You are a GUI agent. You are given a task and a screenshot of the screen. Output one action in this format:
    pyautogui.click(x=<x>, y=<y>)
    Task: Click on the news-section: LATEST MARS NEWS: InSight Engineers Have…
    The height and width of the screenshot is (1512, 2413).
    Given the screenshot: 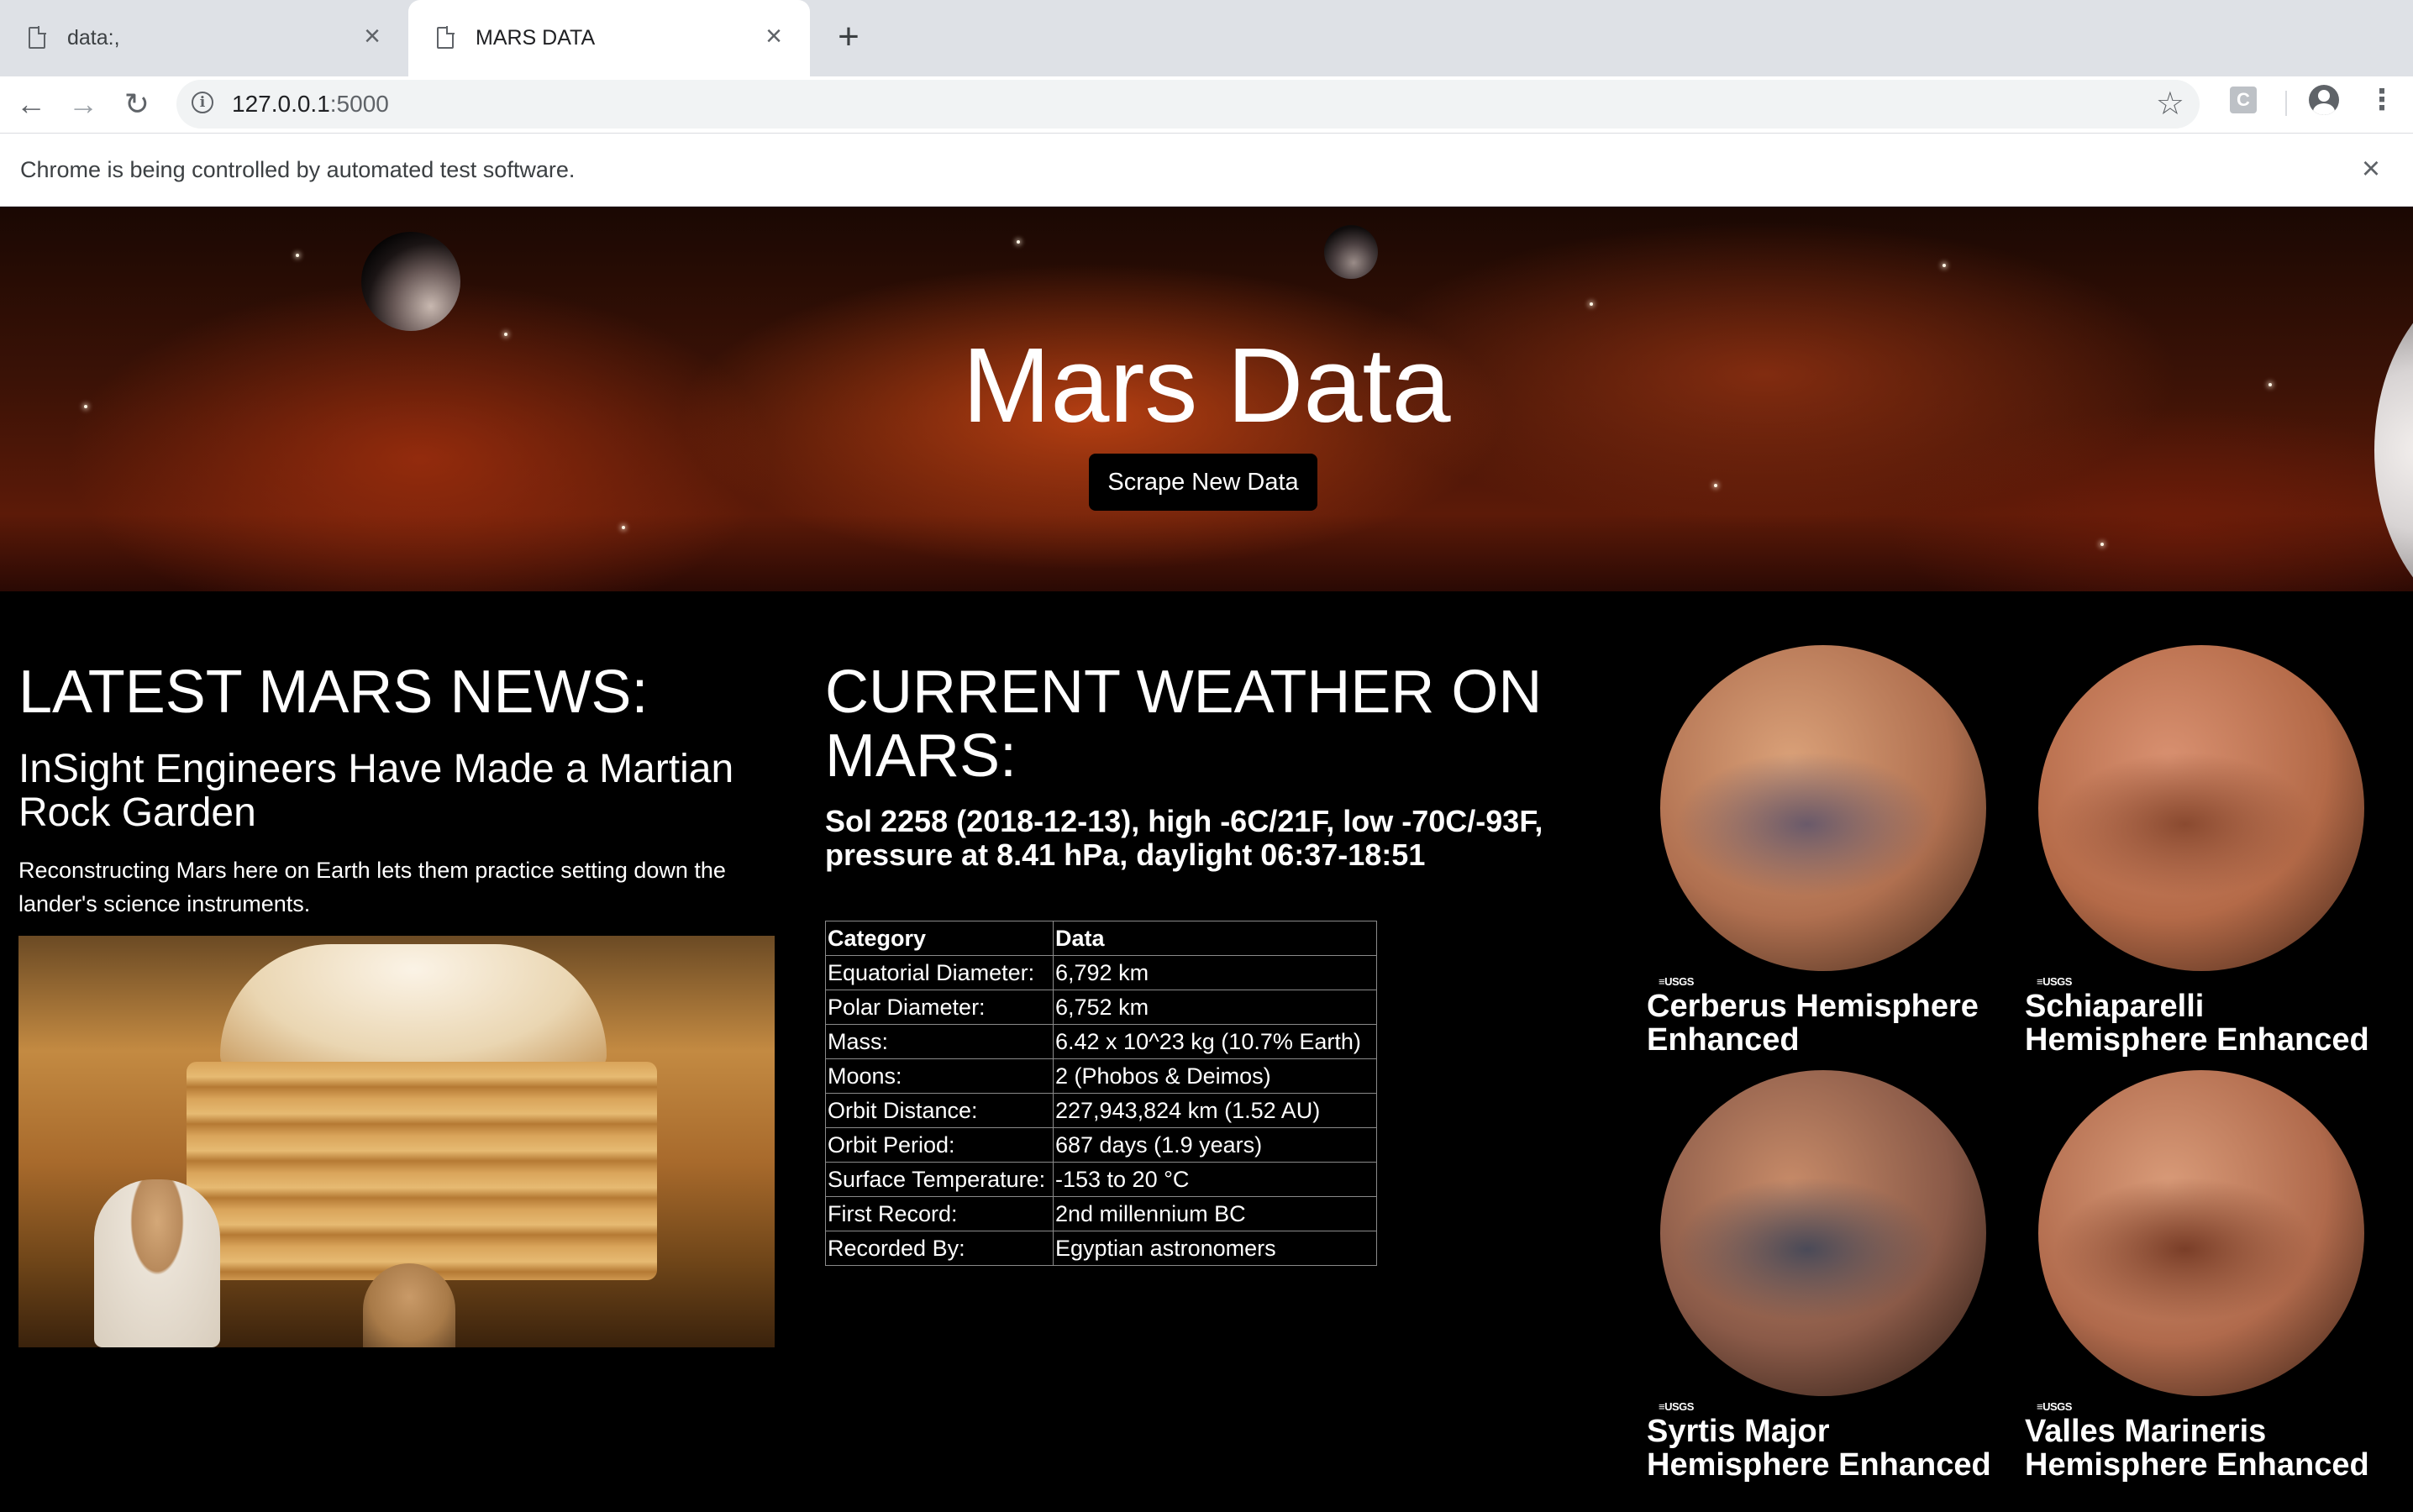 What is the action you would take?
    pyautogui.click(x=404, y=1003)
    